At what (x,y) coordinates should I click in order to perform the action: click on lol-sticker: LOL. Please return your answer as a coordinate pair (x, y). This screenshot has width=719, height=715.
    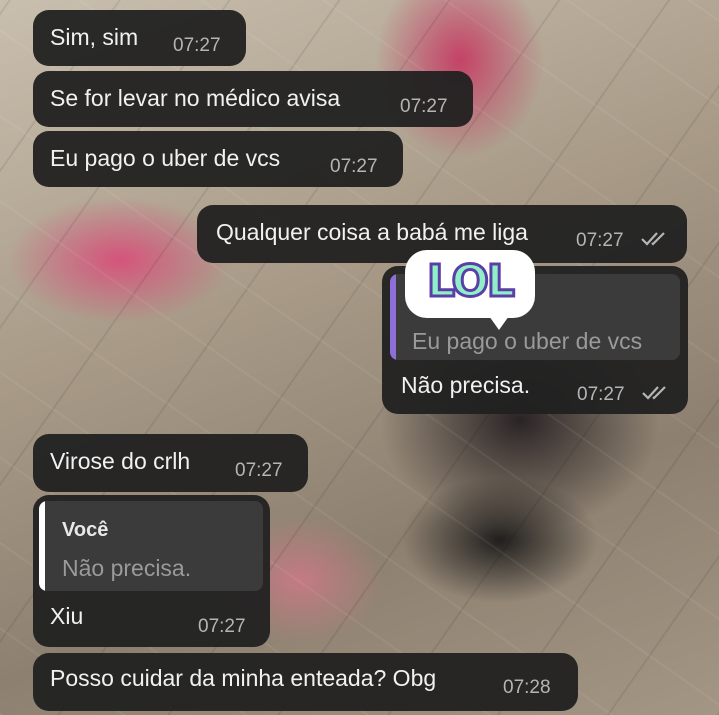
    Looking at the image, I should click on (470, 290).